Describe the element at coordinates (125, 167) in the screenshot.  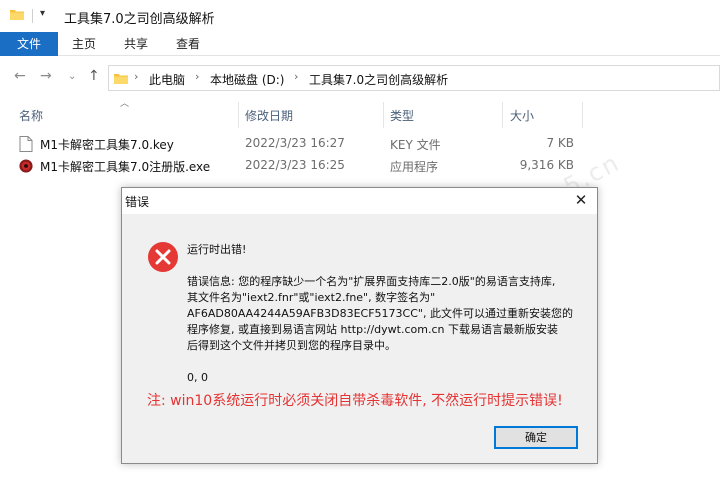
I see `file-name: M1卡解密工具集7.0注册版.exe` at that location.